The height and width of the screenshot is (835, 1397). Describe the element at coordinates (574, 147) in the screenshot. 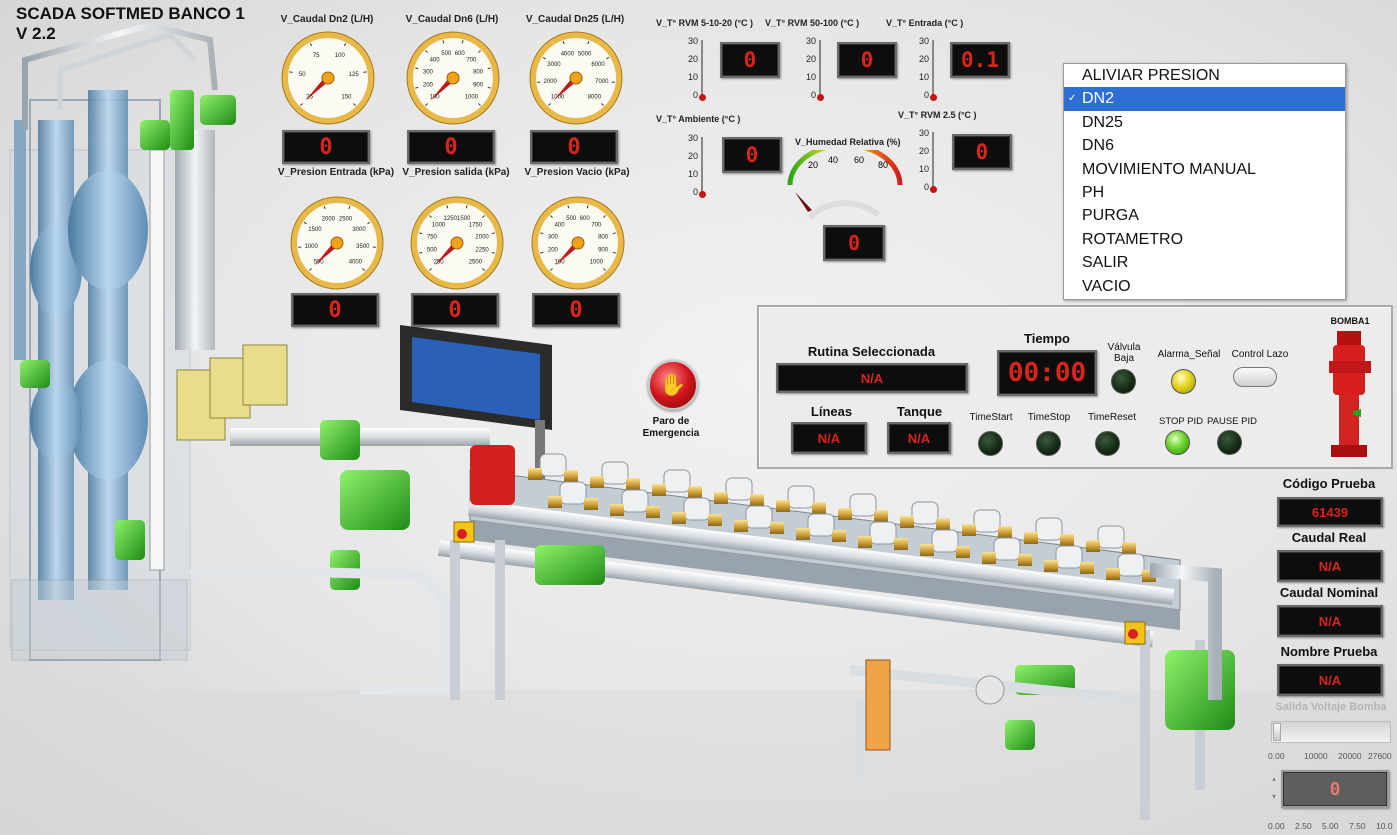

I see `flow-gauge-display: 0` at that location.